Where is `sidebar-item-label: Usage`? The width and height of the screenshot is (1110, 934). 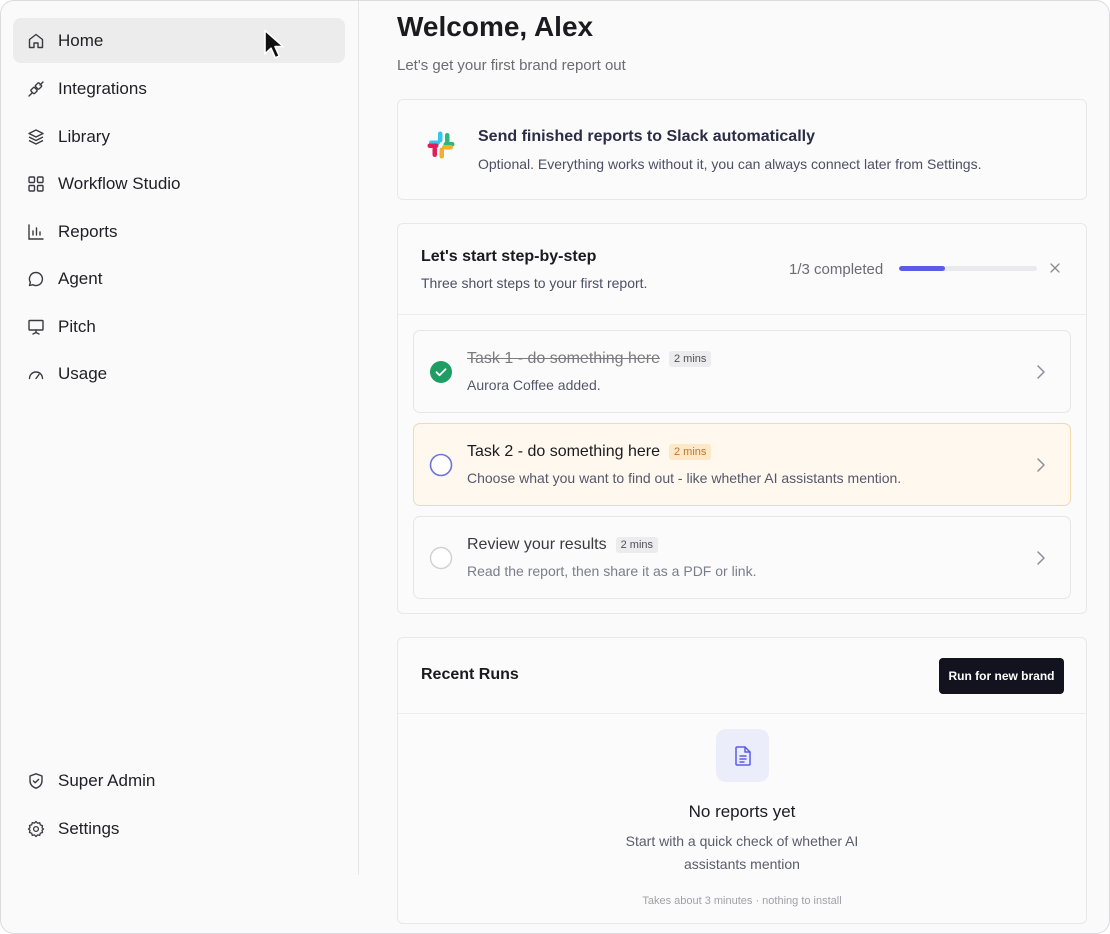 sidebar-item-label: Usage is located at coordinates (83, 373).